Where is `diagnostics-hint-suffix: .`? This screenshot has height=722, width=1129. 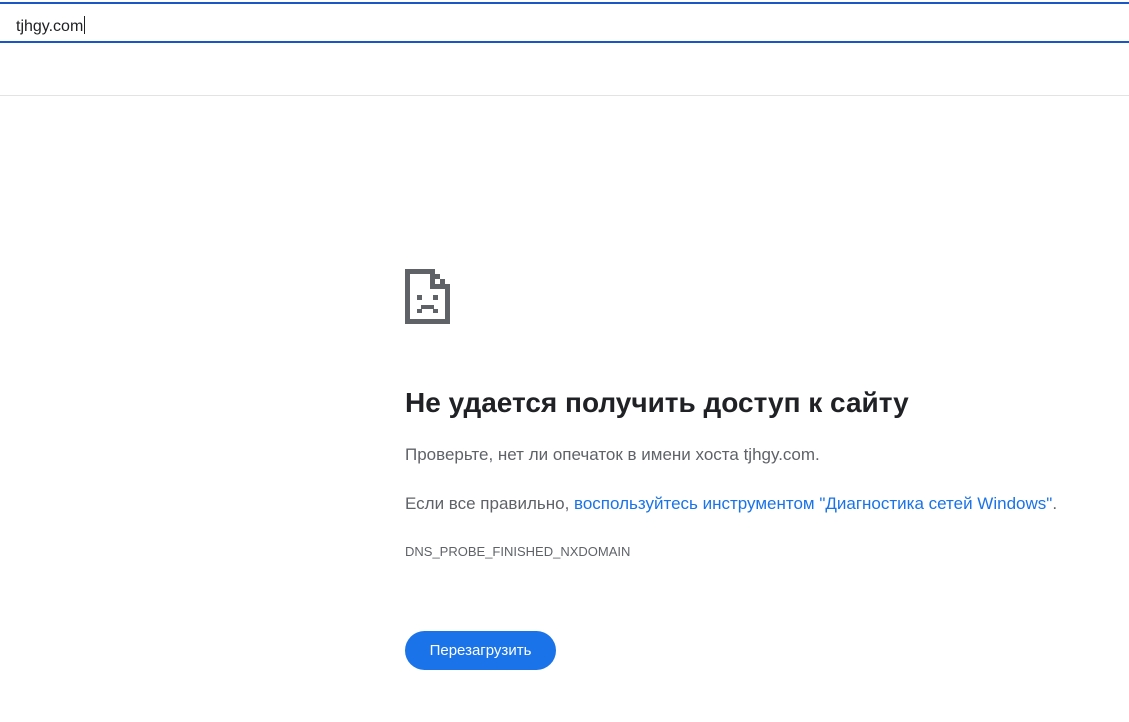
diagnostics-hint-suffix: . is located at coordinates (1055, 503).